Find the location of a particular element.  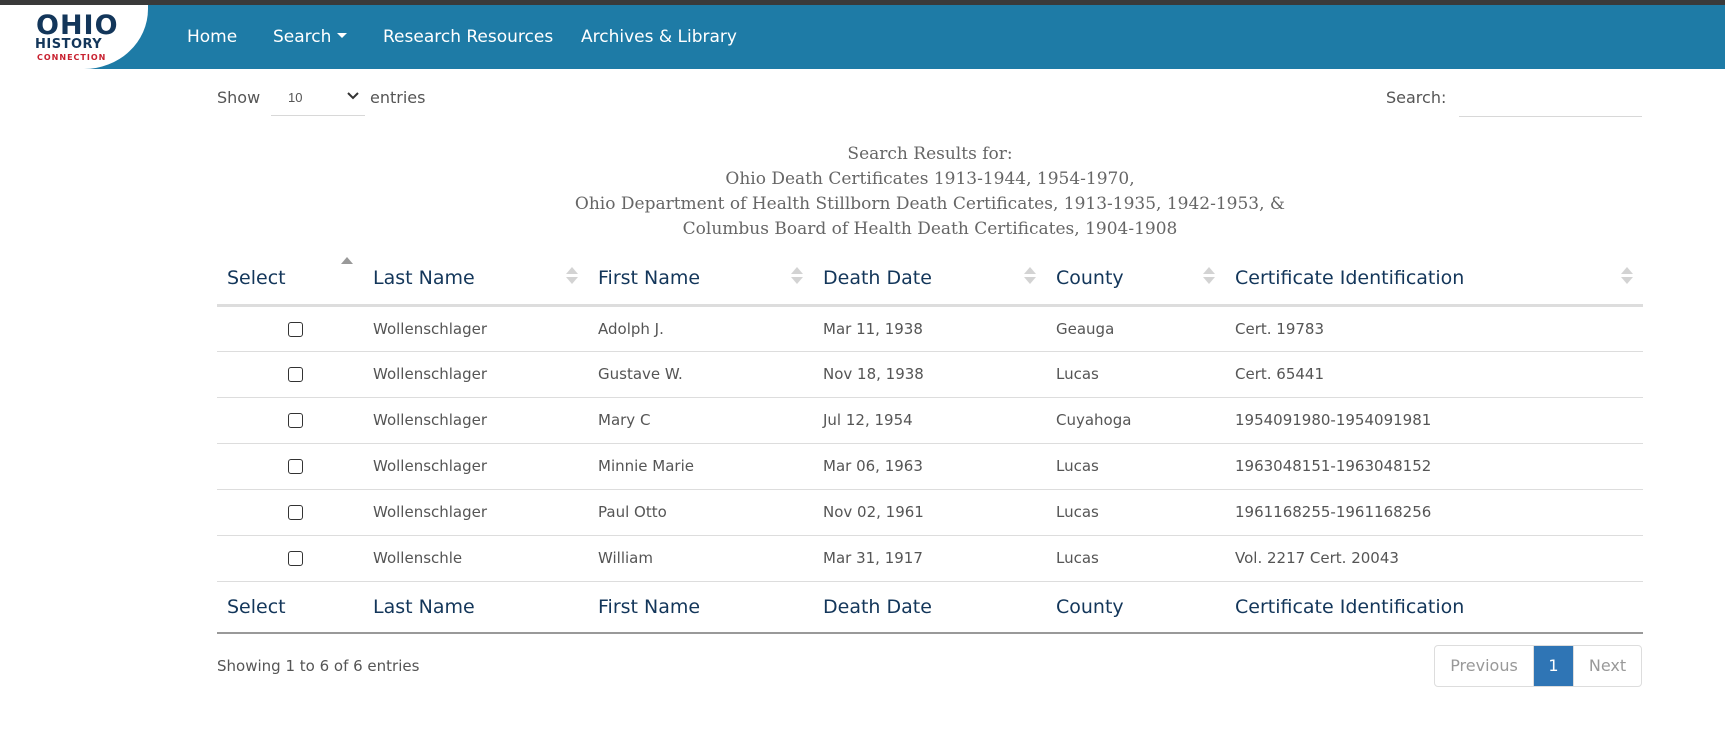

column-header-death-date: Death Date is located at coordinates (929, 280).